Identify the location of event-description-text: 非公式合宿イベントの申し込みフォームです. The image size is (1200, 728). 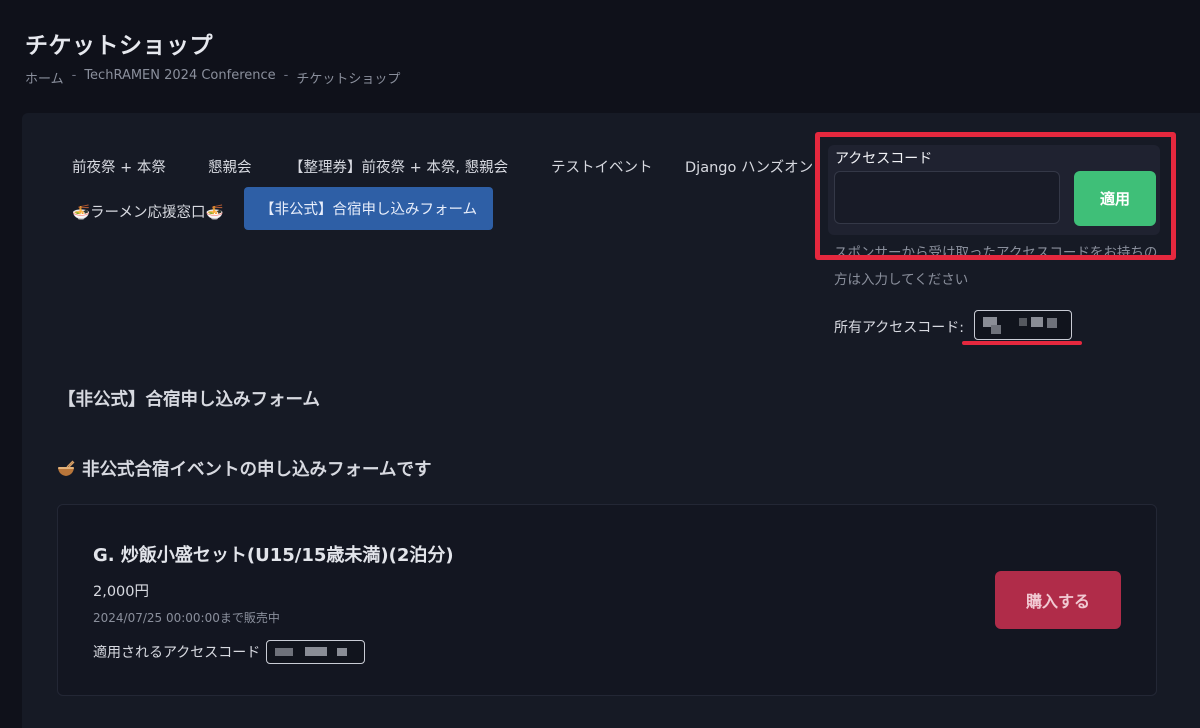
(257, 470).